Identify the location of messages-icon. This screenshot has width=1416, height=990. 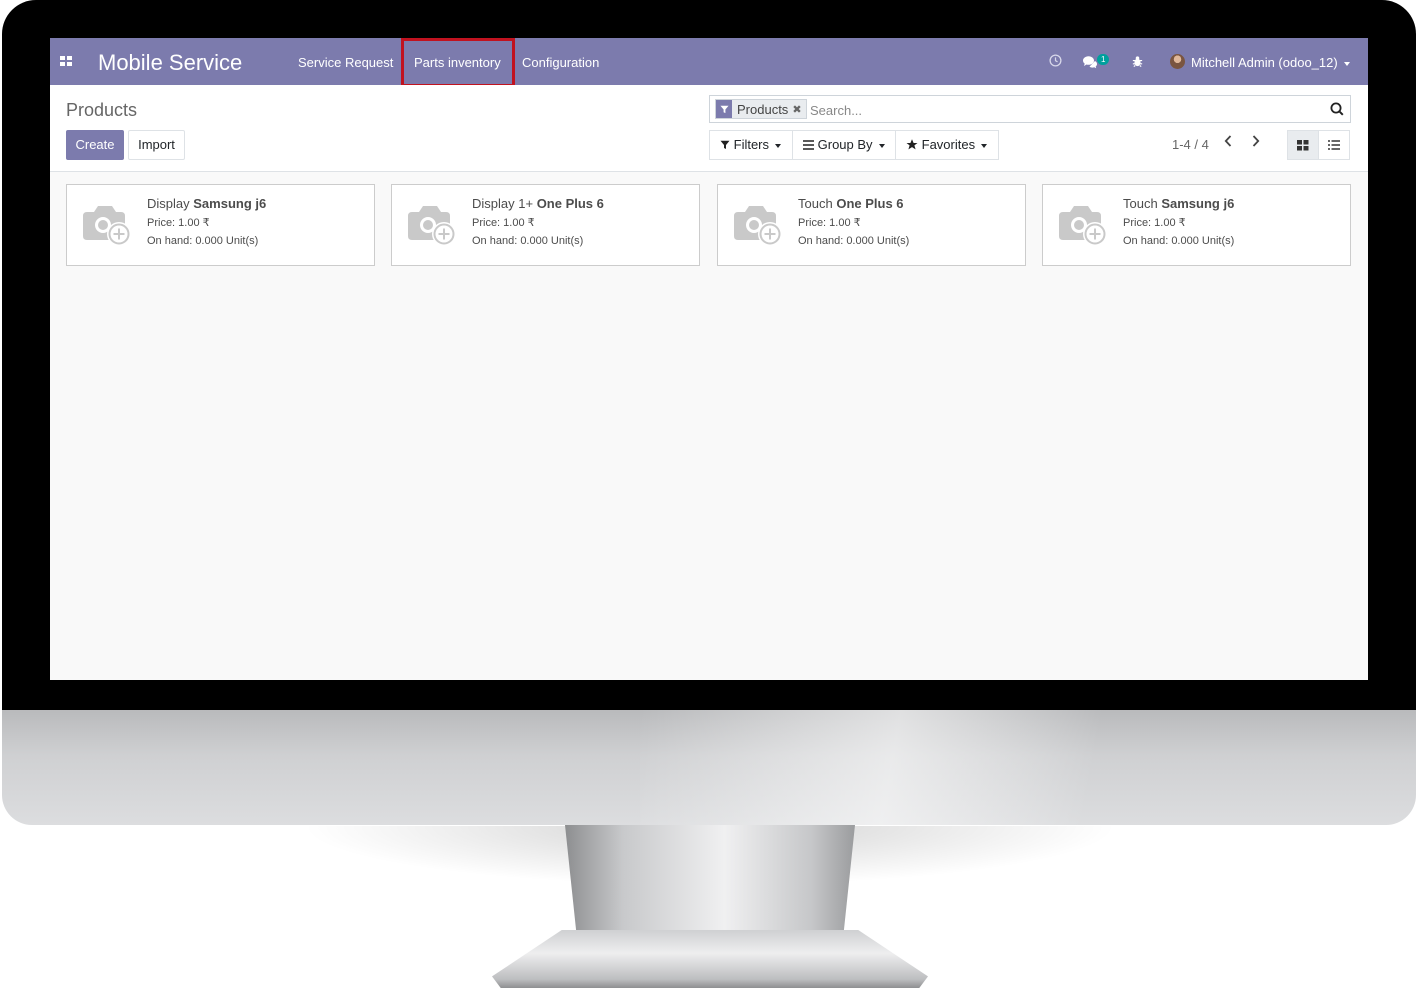
(1090, 63).